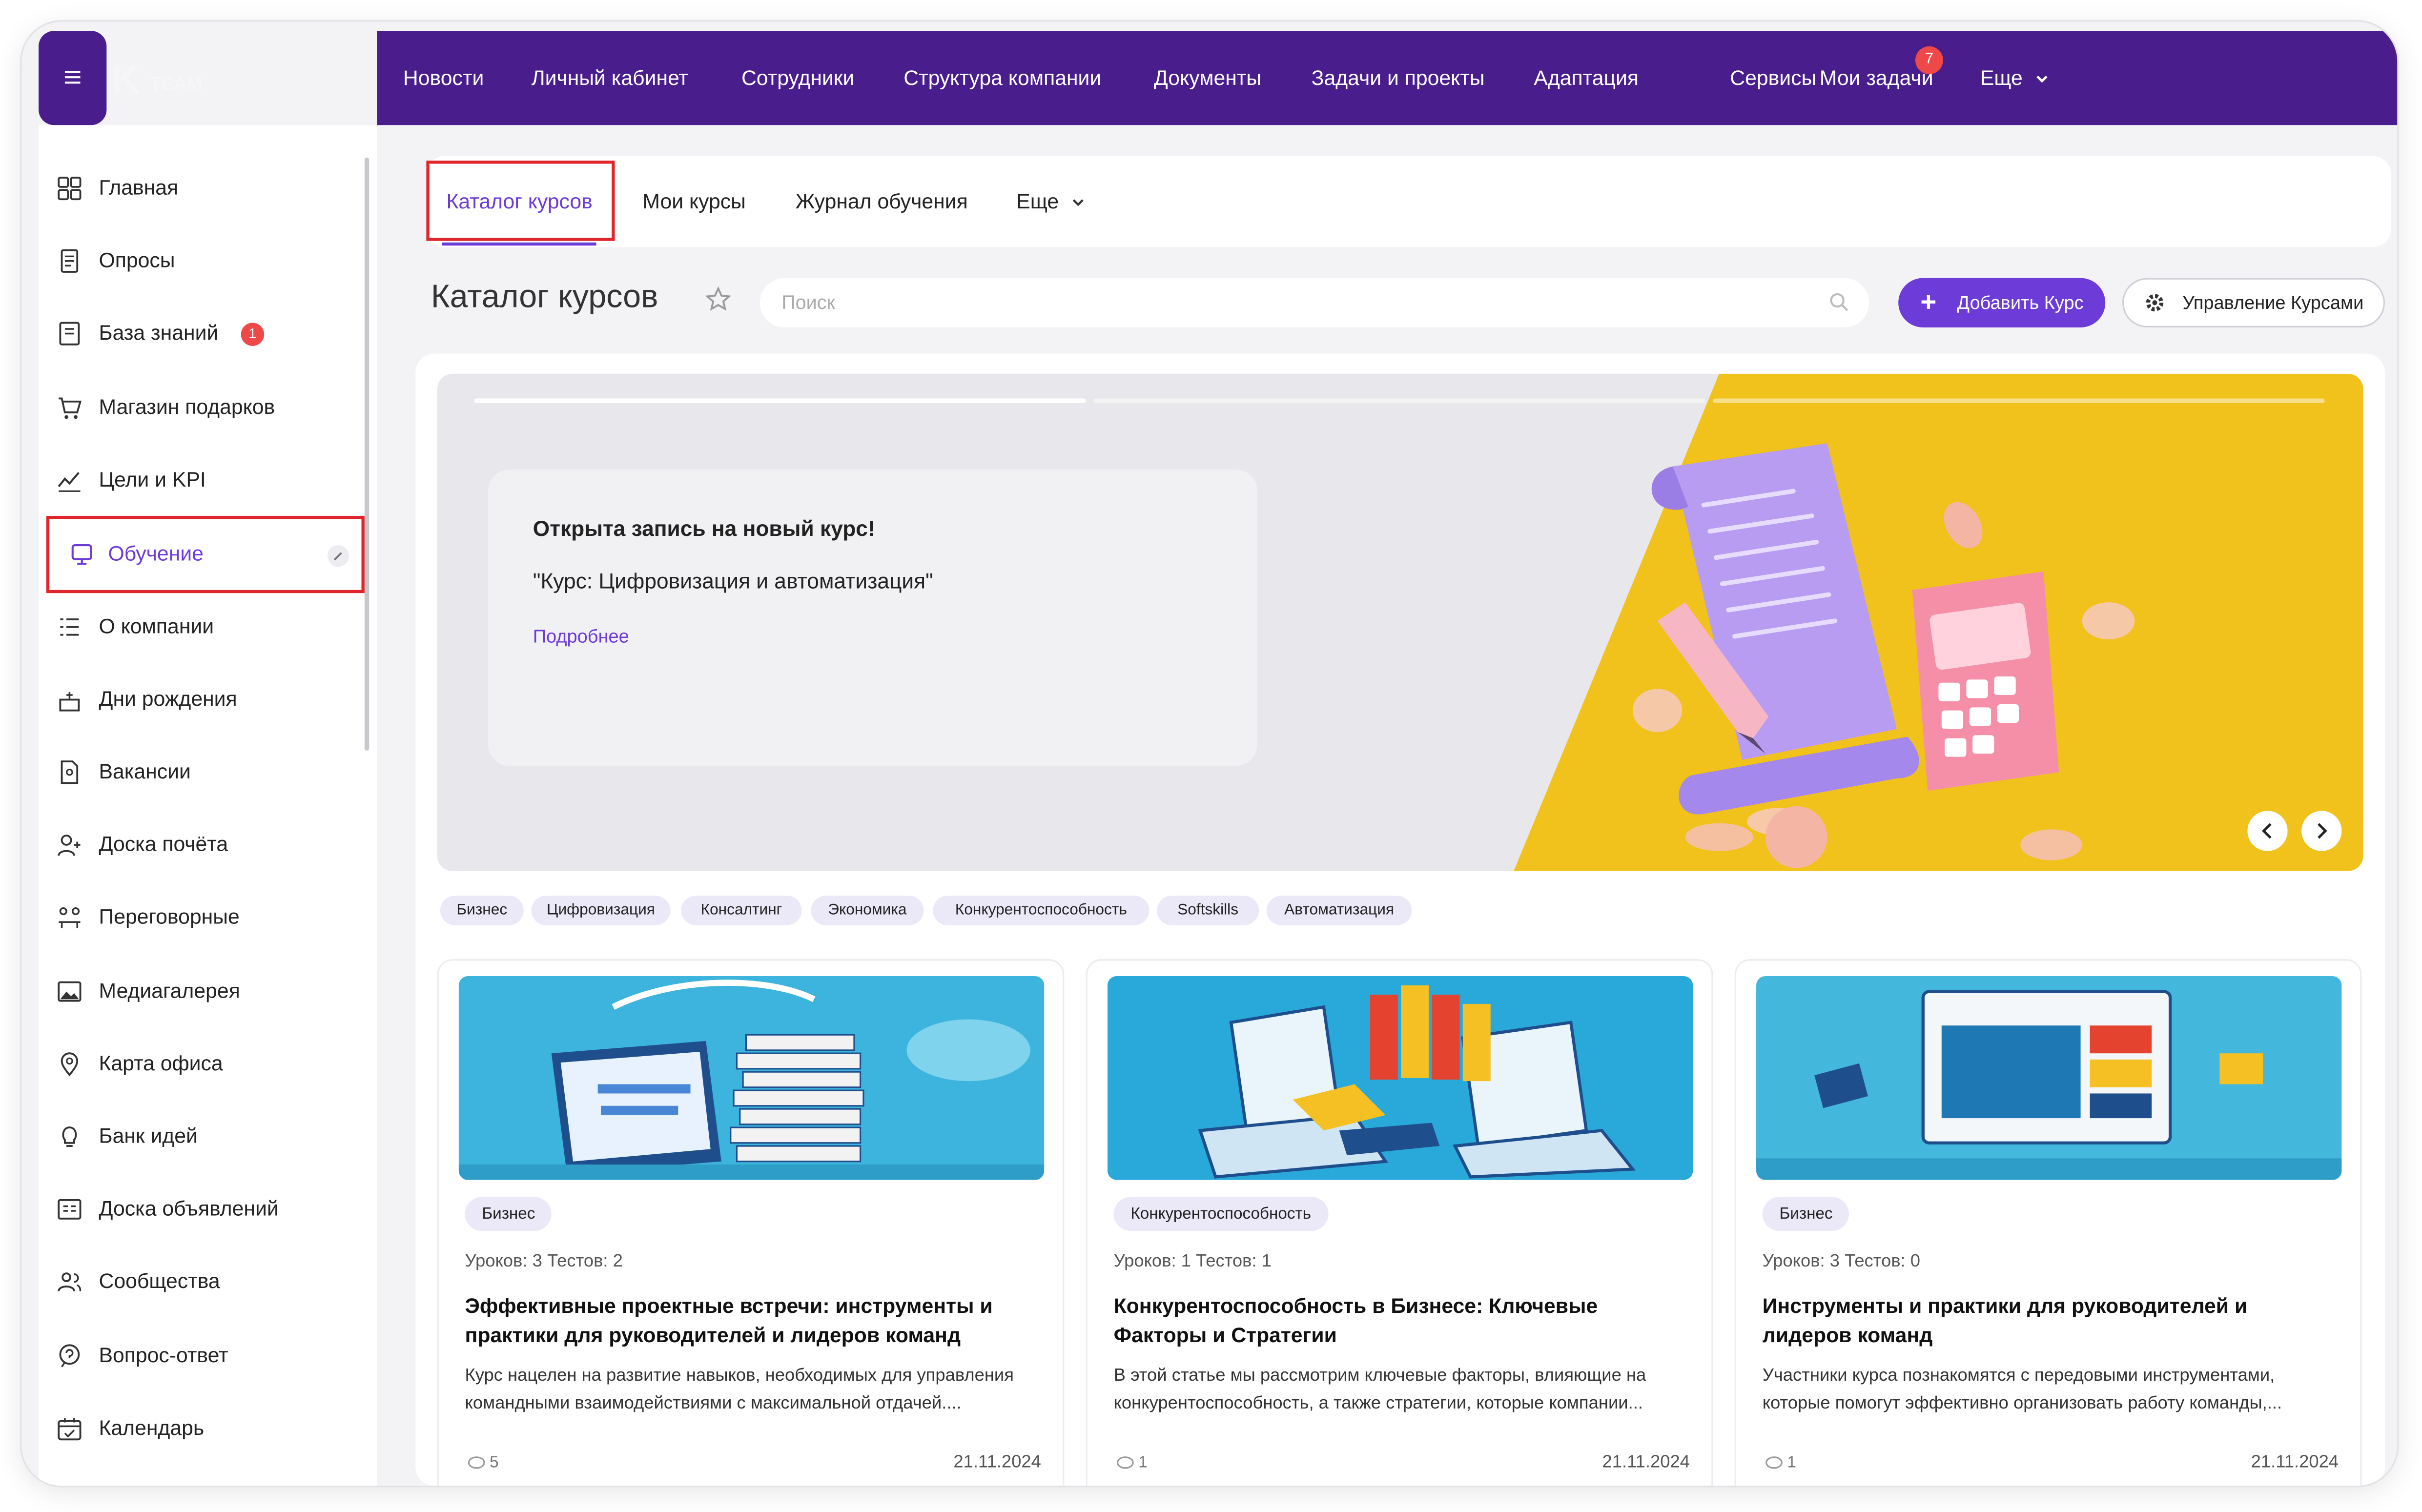 The height and width of the screenshot is (1512, 2422). I want to click on nav-documents: Документы, so click(1207, 78).